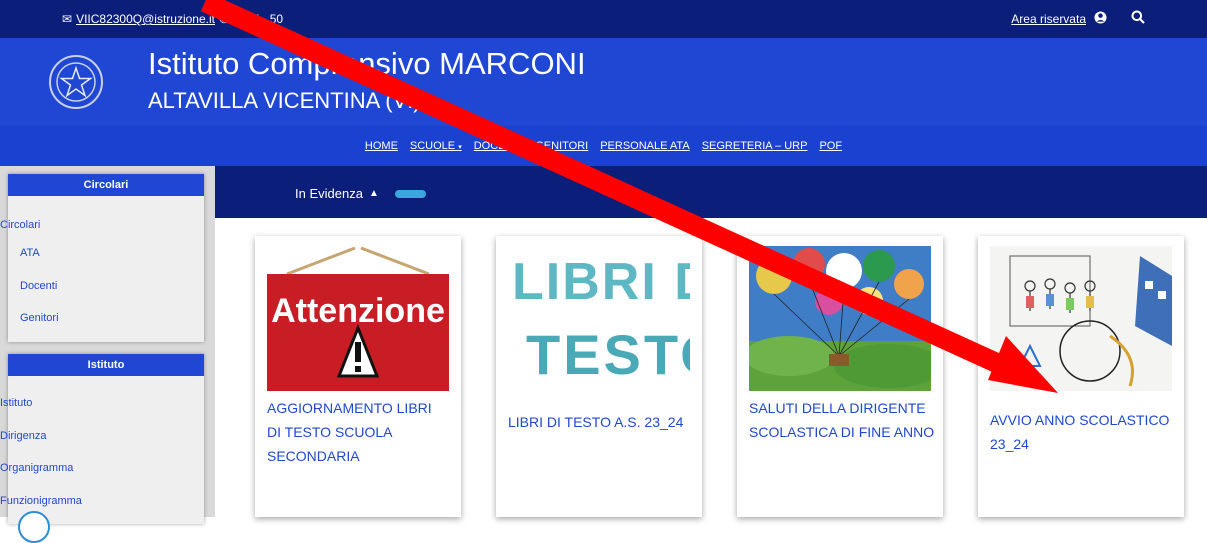 This screenshot has width=1207, height=543. What do you see at coordinates (1080, 432) in the screenshot?
I see `card-title: AVVIO ANNO SCOLASTICO 23_24` at bounding box center [1080, 432].